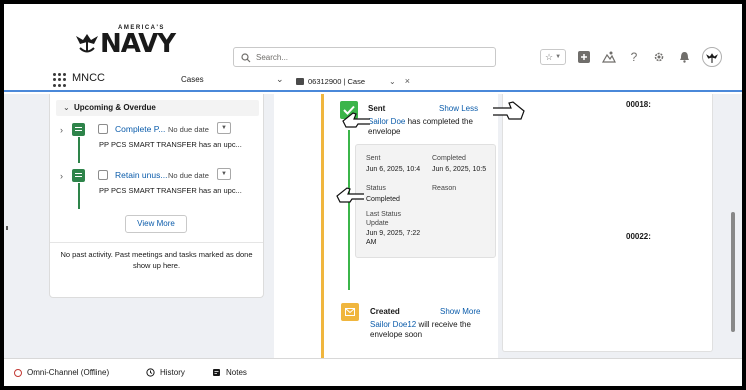 This screenshot has height=390, width=746. Describe the element at coordinates (393, 238) in the screenshot. I see `detail-value: Jun 9, 2025, 7:22 AM` at that location.